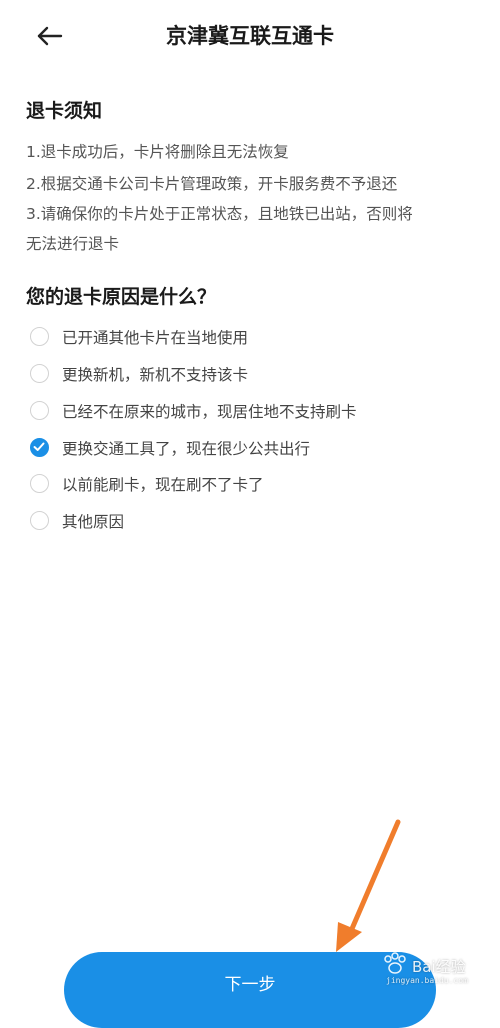 The width and height of the screenshot is (500, 1028). What do you see at coordinates (163, 485) in the screenshot?
I see `reason-option-label: 以前能刷卡，现在刷不了卡了` at bounding box center [163, 485].